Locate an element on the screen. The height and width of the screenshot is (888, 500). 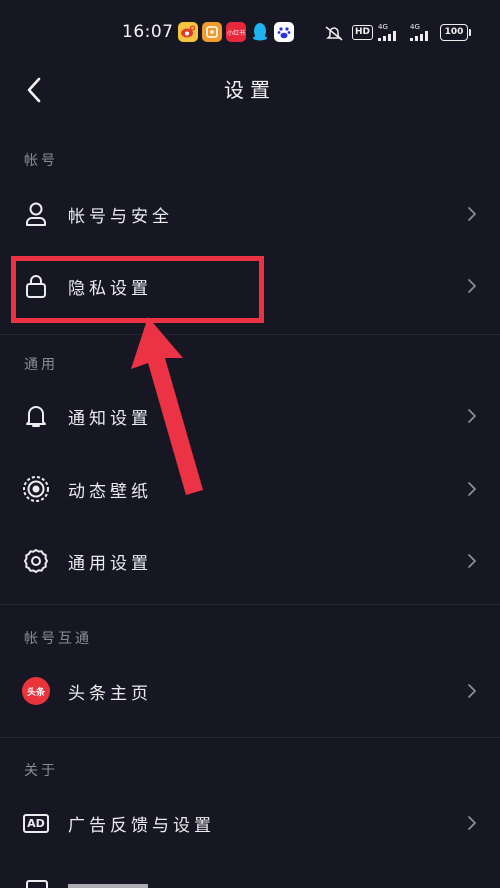
status-time: 16:07 is located at coordinates (148, 32).